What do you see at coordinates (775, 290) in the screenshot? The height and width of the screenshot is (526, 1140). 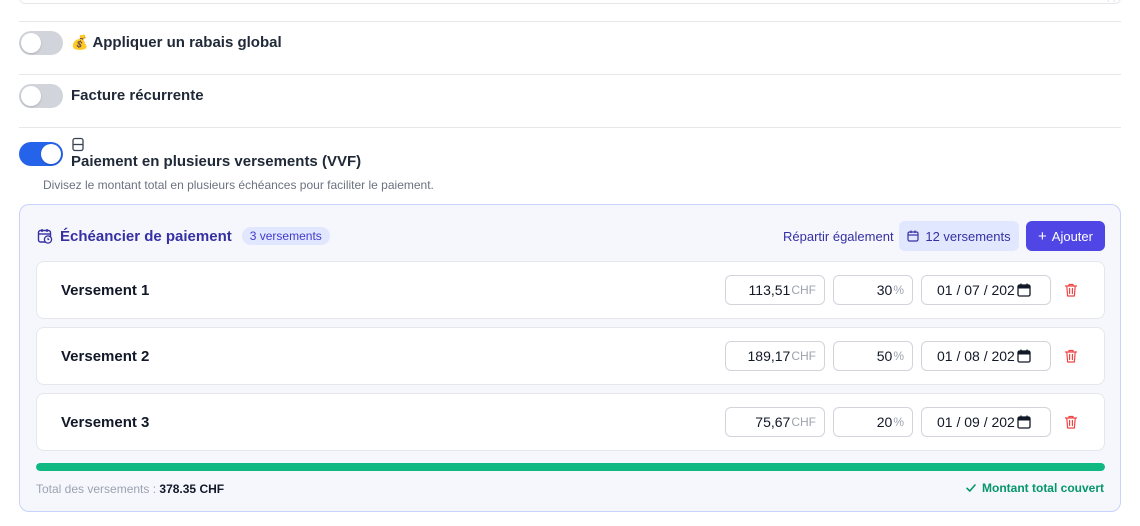 I see `amount-input: 113,51 CHF` at bounding box center [775, 290].